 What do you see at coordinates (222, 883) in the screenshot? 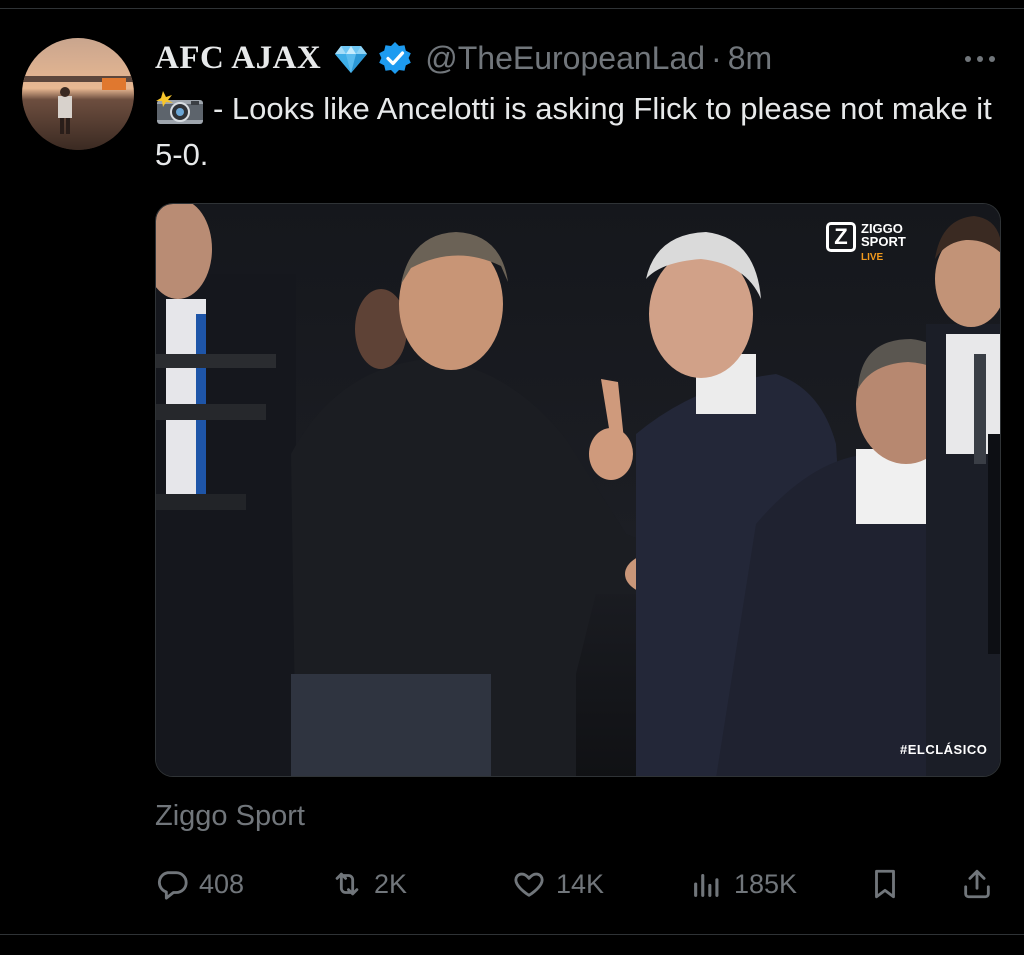
I see `reply-count: 408` at bounding box center [222, 883].